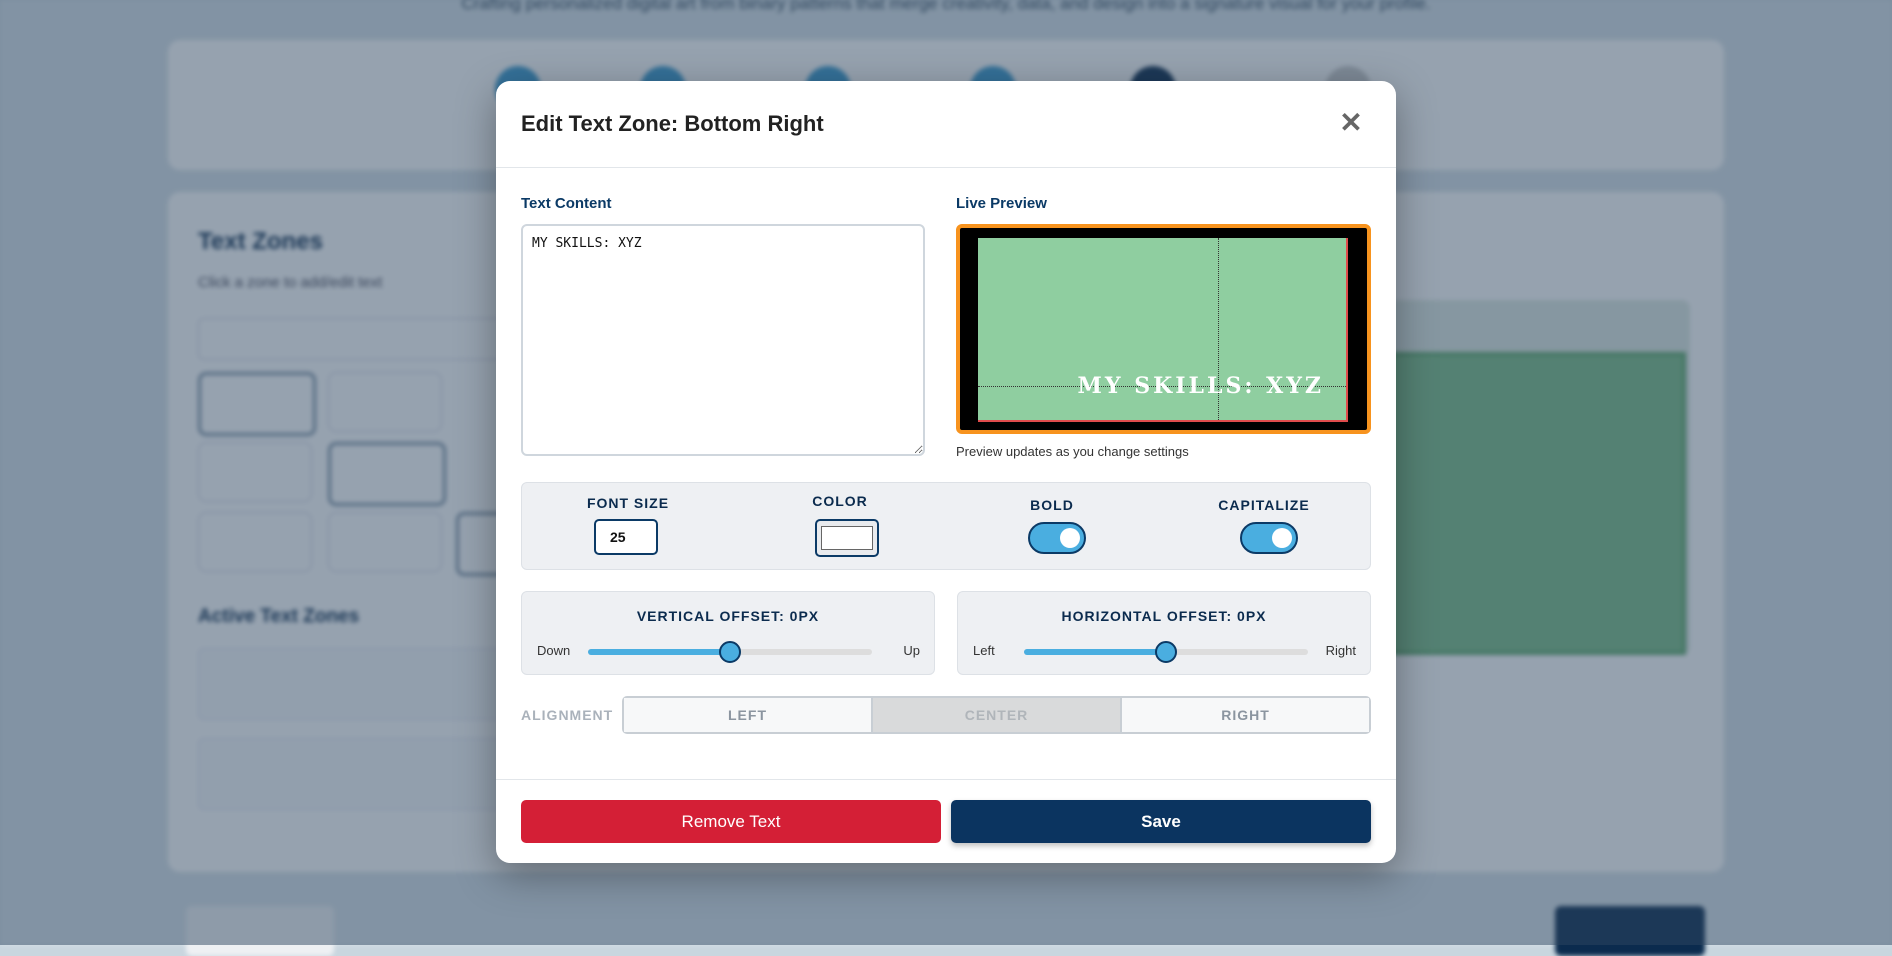 The width and height of the screenshot is (1892, 956). Describe the element at coordinates (1269, 538) in the screenshot. I see `capitalize-toggle` at that location.